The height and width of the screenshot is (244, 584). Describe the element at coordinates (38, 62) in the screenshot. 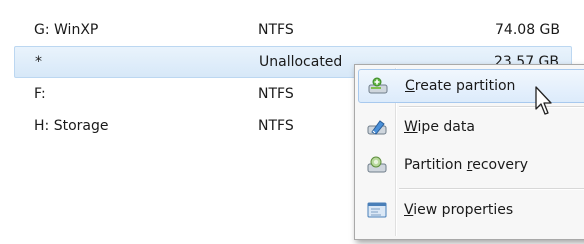

I see `partition-name: *` at that location.